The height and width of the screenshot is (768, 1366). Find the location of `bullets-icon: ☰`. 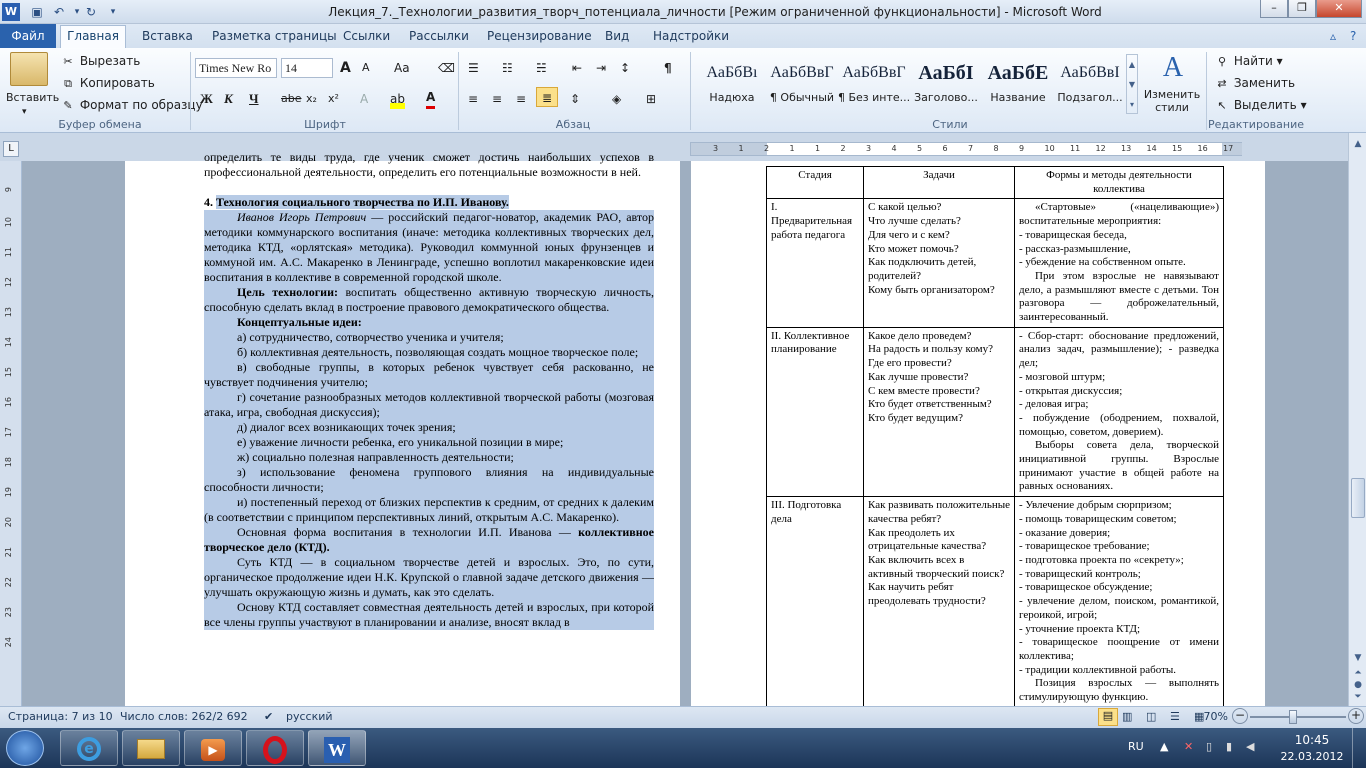

bullets-icon: ☰ is located at coordinates (473, 68).